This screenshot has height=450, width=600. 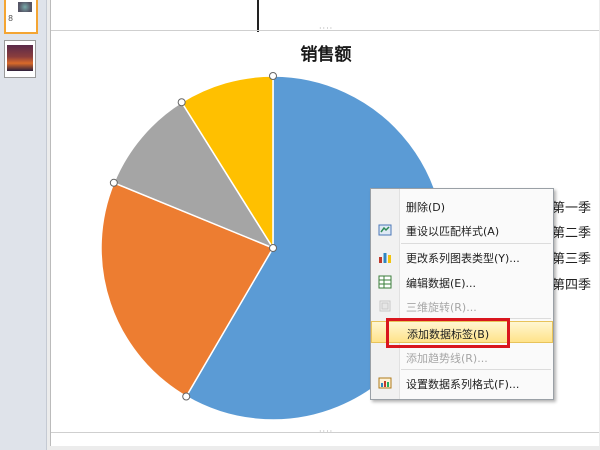 I want to click on highlight-annotation-box, so click(x=448, y=333).